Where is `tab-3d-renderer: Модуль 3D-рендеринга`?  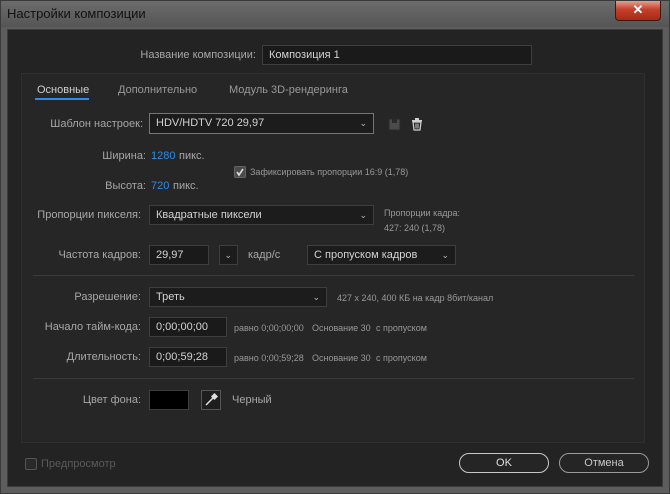 tab-3d-renderer: Модуль 3D-рендеринга is located at coordinates (288, 90).